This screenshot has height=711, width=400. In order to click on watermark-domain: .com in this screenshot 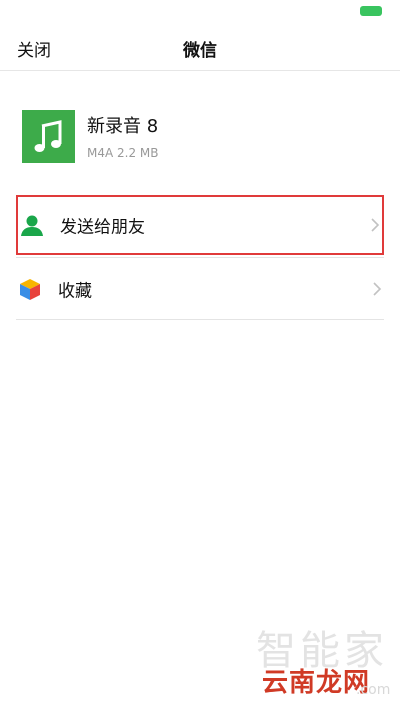, I will do `click(373, 690)`.